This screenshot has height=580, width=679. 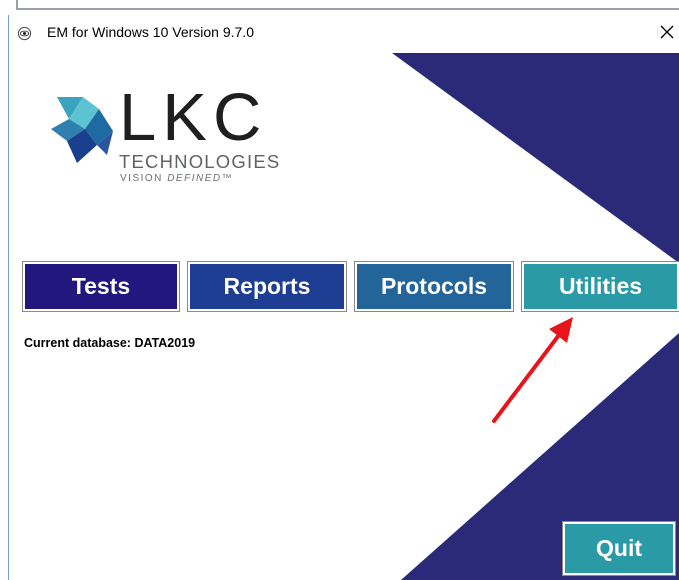 I want to click on logo-tagline: VISION DEFINED™, so click(x=176, y=178).